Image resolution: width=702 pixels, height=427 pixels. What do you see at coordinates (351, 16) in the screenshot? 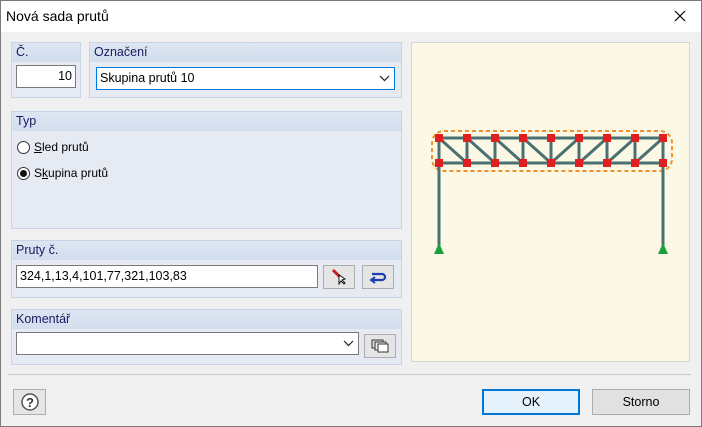
I see `title-bar: Nová sada prutů` at bounding box center [351, 16].